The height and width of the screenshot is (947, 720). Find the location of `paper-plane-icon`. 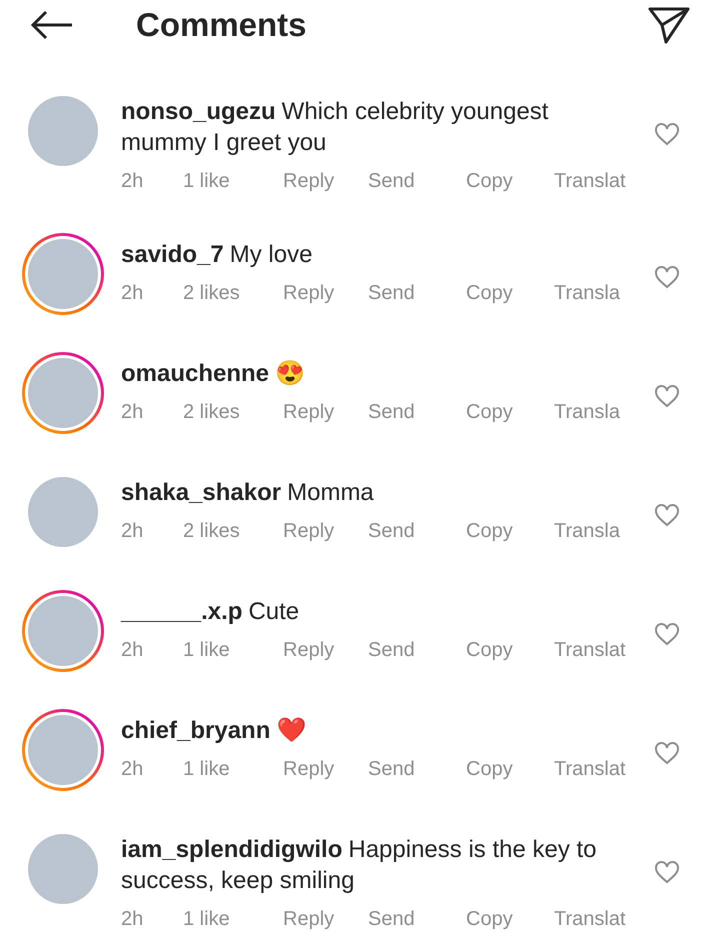

paper-plane-icon is located at coordinates (669, 25).